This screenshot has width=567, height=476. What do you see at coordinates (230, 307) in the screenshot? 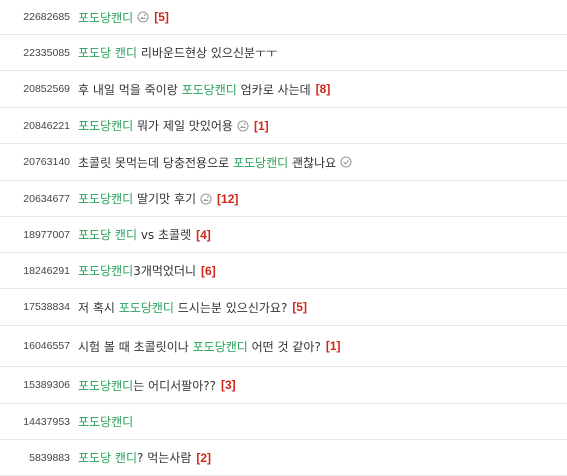
I see `post-title-text: 드시는분 있으신가요?` at bounding box center [230, 307].